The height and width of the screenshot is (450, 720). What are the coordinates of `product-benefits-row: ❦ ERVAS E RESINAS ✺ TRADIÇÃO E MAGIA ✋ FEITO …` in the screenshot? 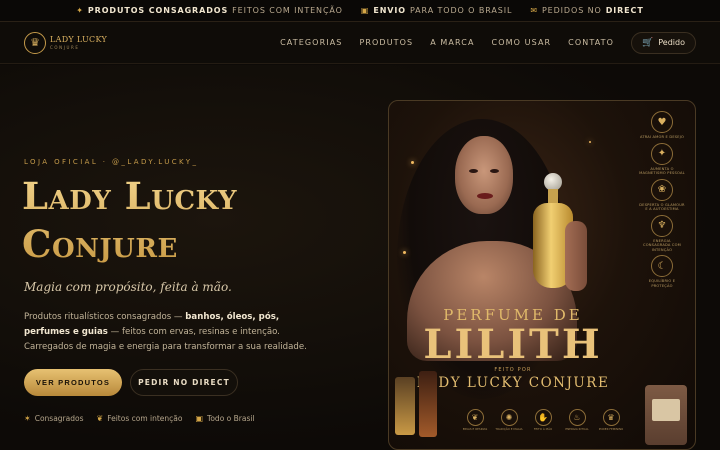 It's located at (543, 420).